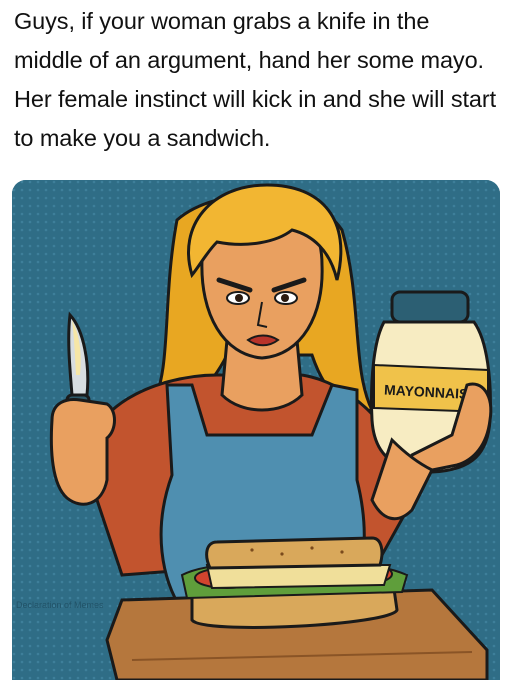 This screenshot has width=510, height=680. I want to click on left-hand, so click(82, 452).